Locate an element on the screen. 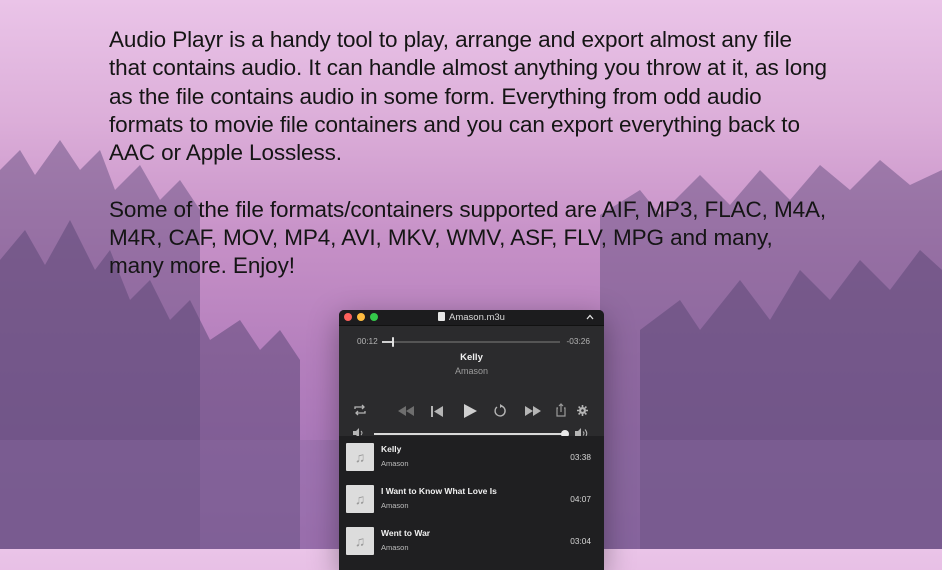 The width and height of the screenshot is (942, 570). window-title-text: Amason.m3u is located at coordinates (477, 317).